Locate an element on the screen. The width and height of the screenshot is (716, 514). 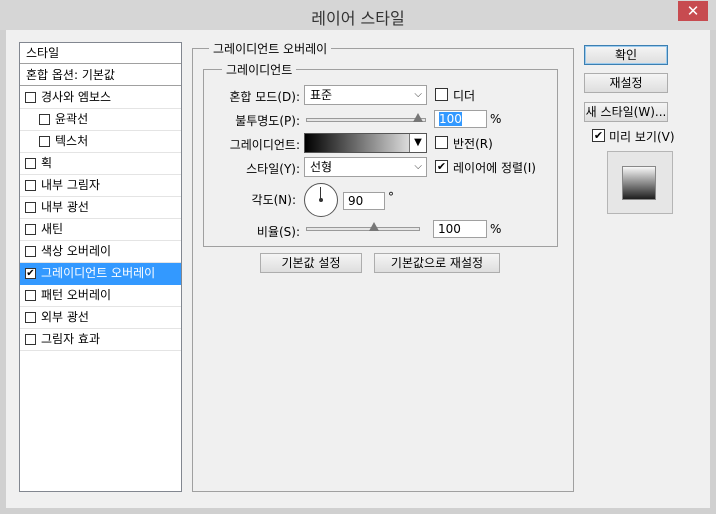
style-item-label: 새틴 is located at coordinates (52, 229).